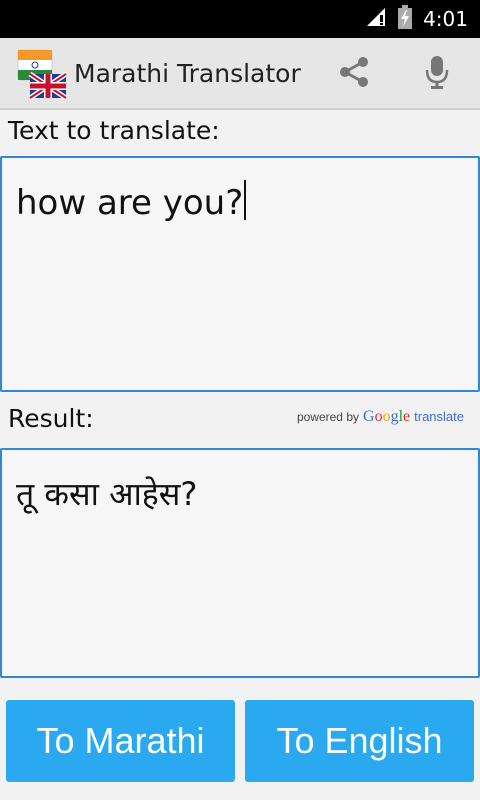 This screenshot has height=800, width=480. I want to click on microphone-icon, so click(437, 74).